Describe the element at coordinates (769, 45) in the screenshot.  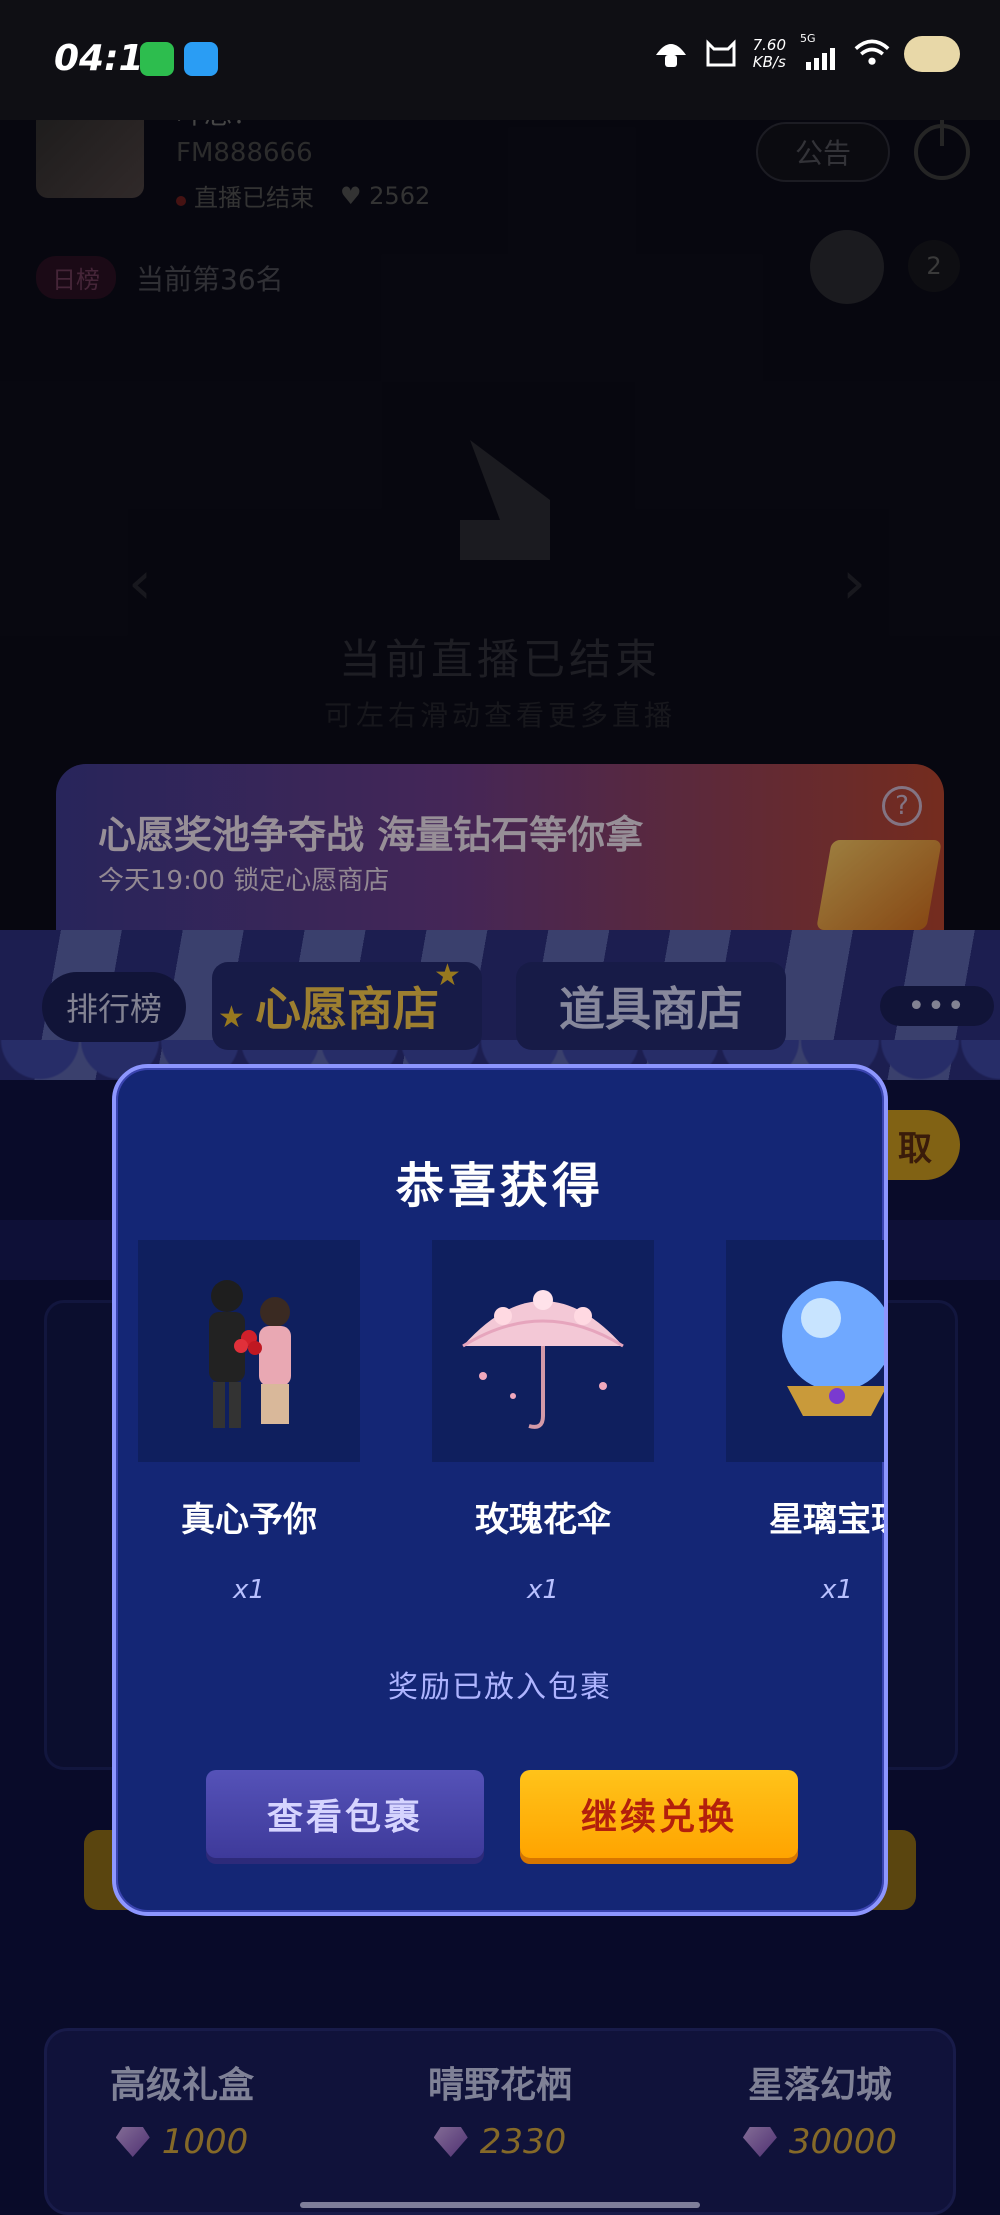
I see `net-speed-value: 7.60` at that location.